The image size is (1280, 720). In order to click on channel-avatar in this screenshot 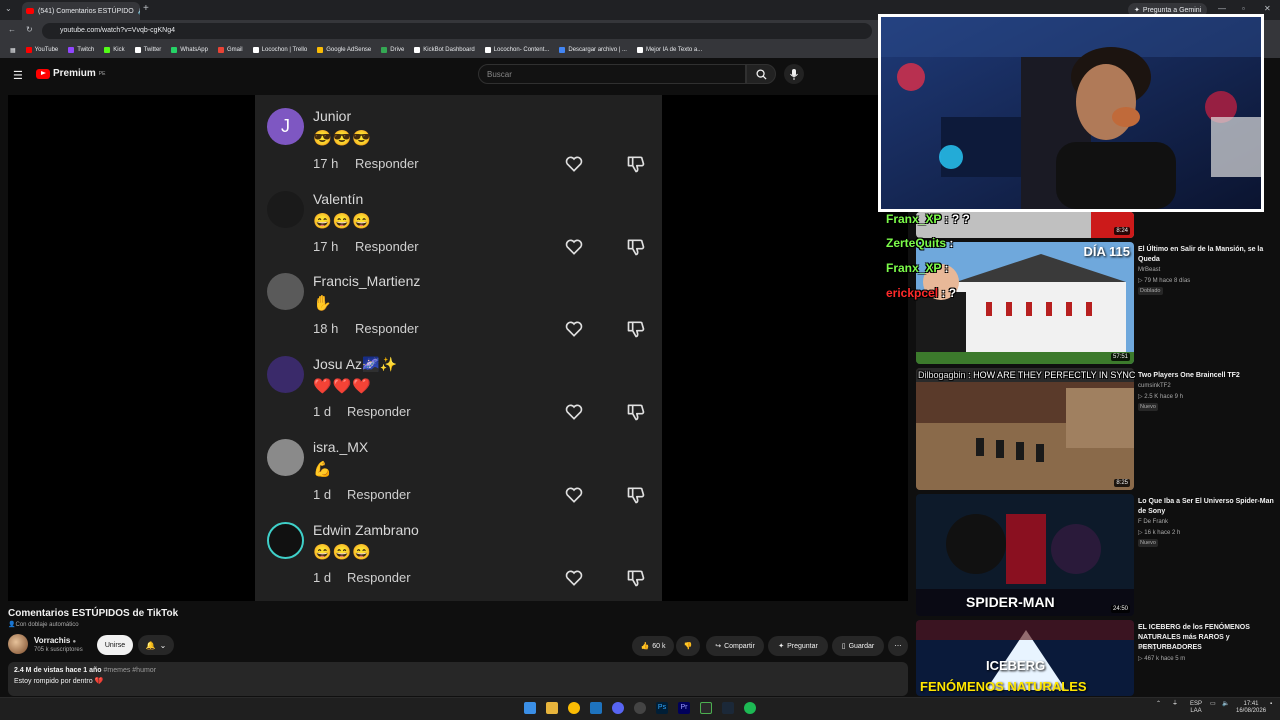, I will do `click(18, 644)`.